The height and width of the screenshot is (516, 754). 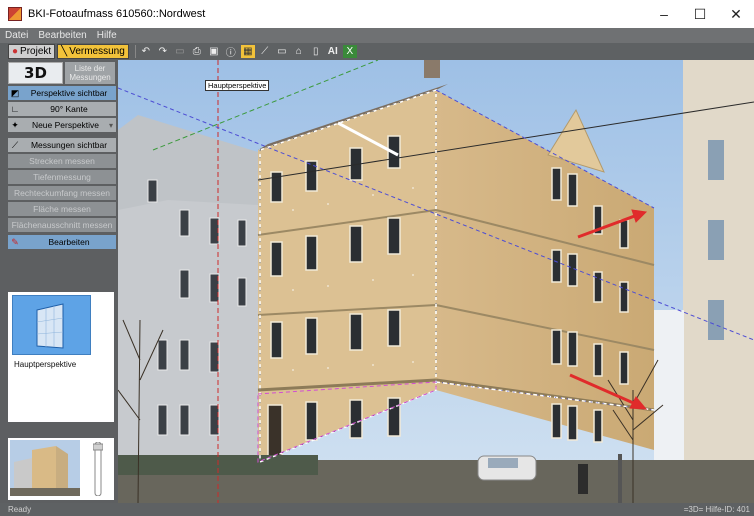 What do you see at coordinates (146, 51) in the screenshot?
I see `undo-icon: ↶` at bounding box center [146, 51].